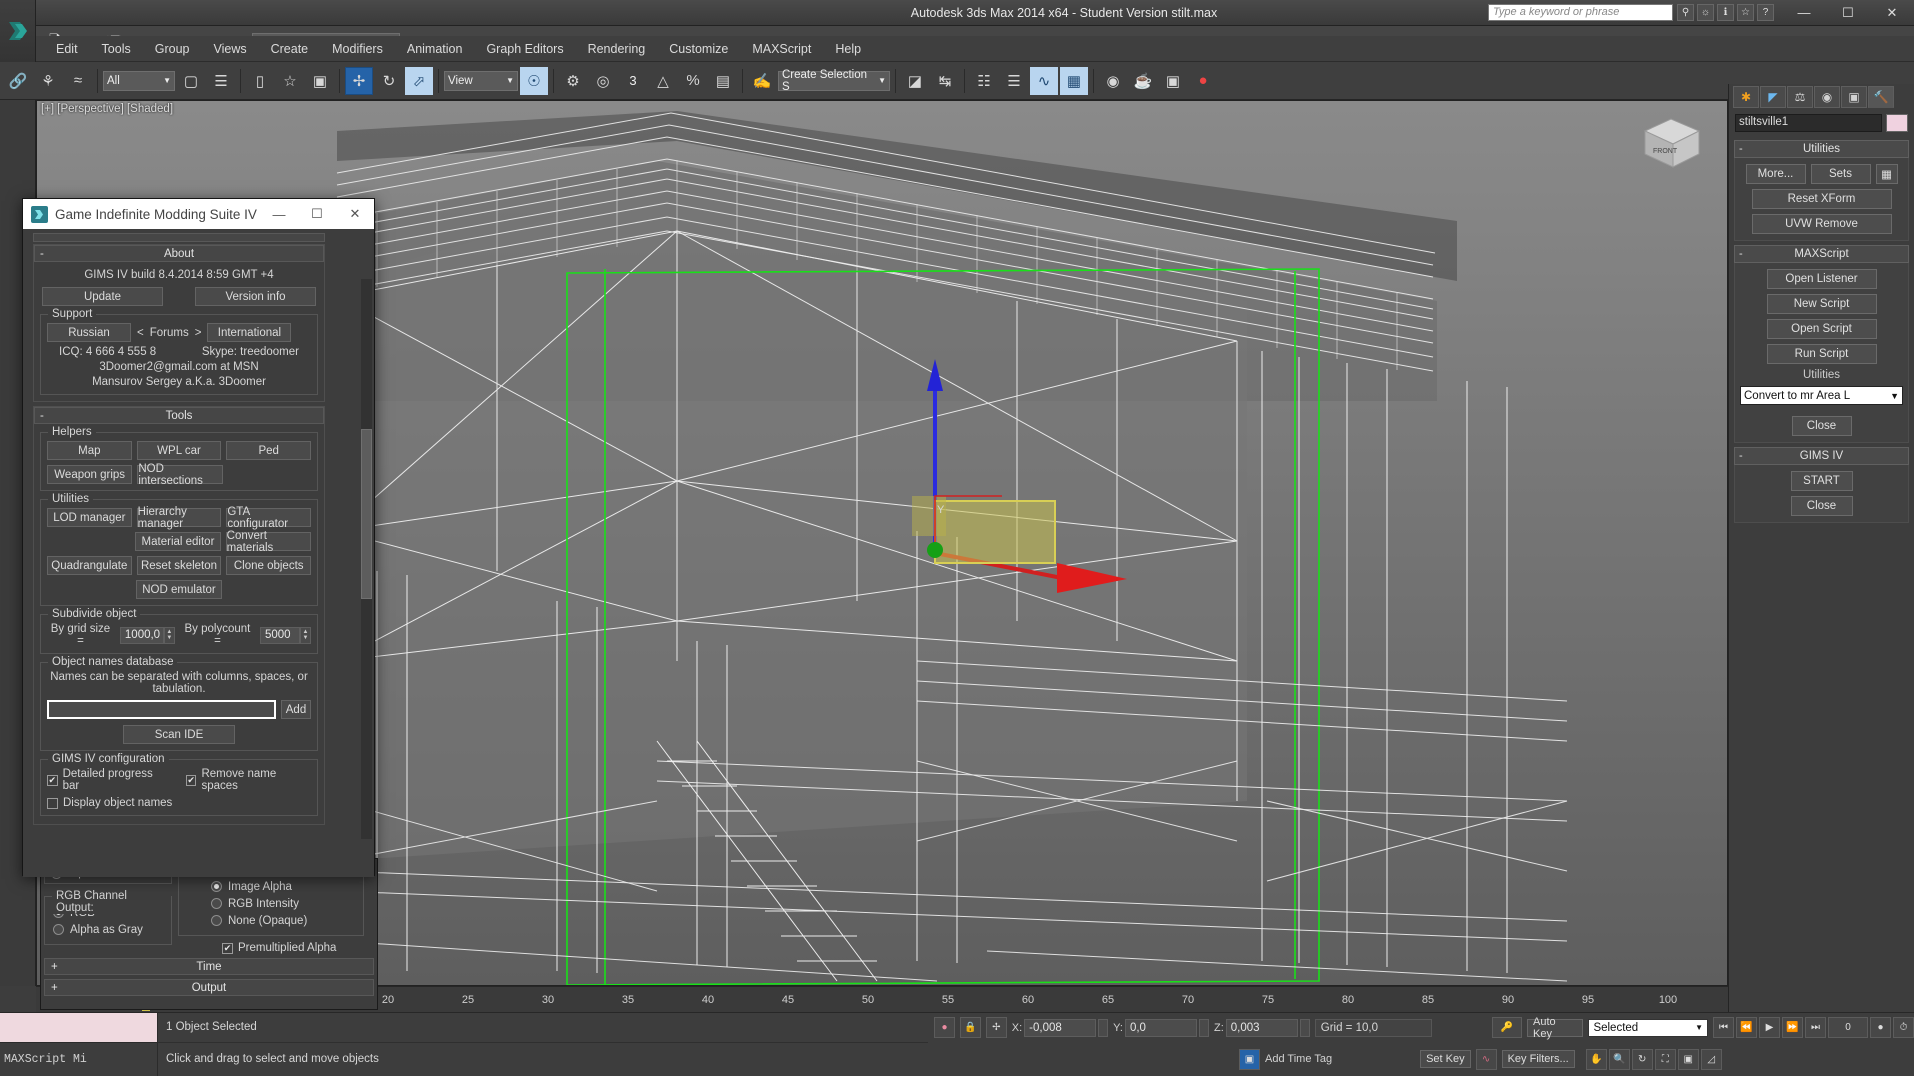  Describe the element at coordinates (290, 49) in the screenshot. I see `menu-item-create: Create` at that location.